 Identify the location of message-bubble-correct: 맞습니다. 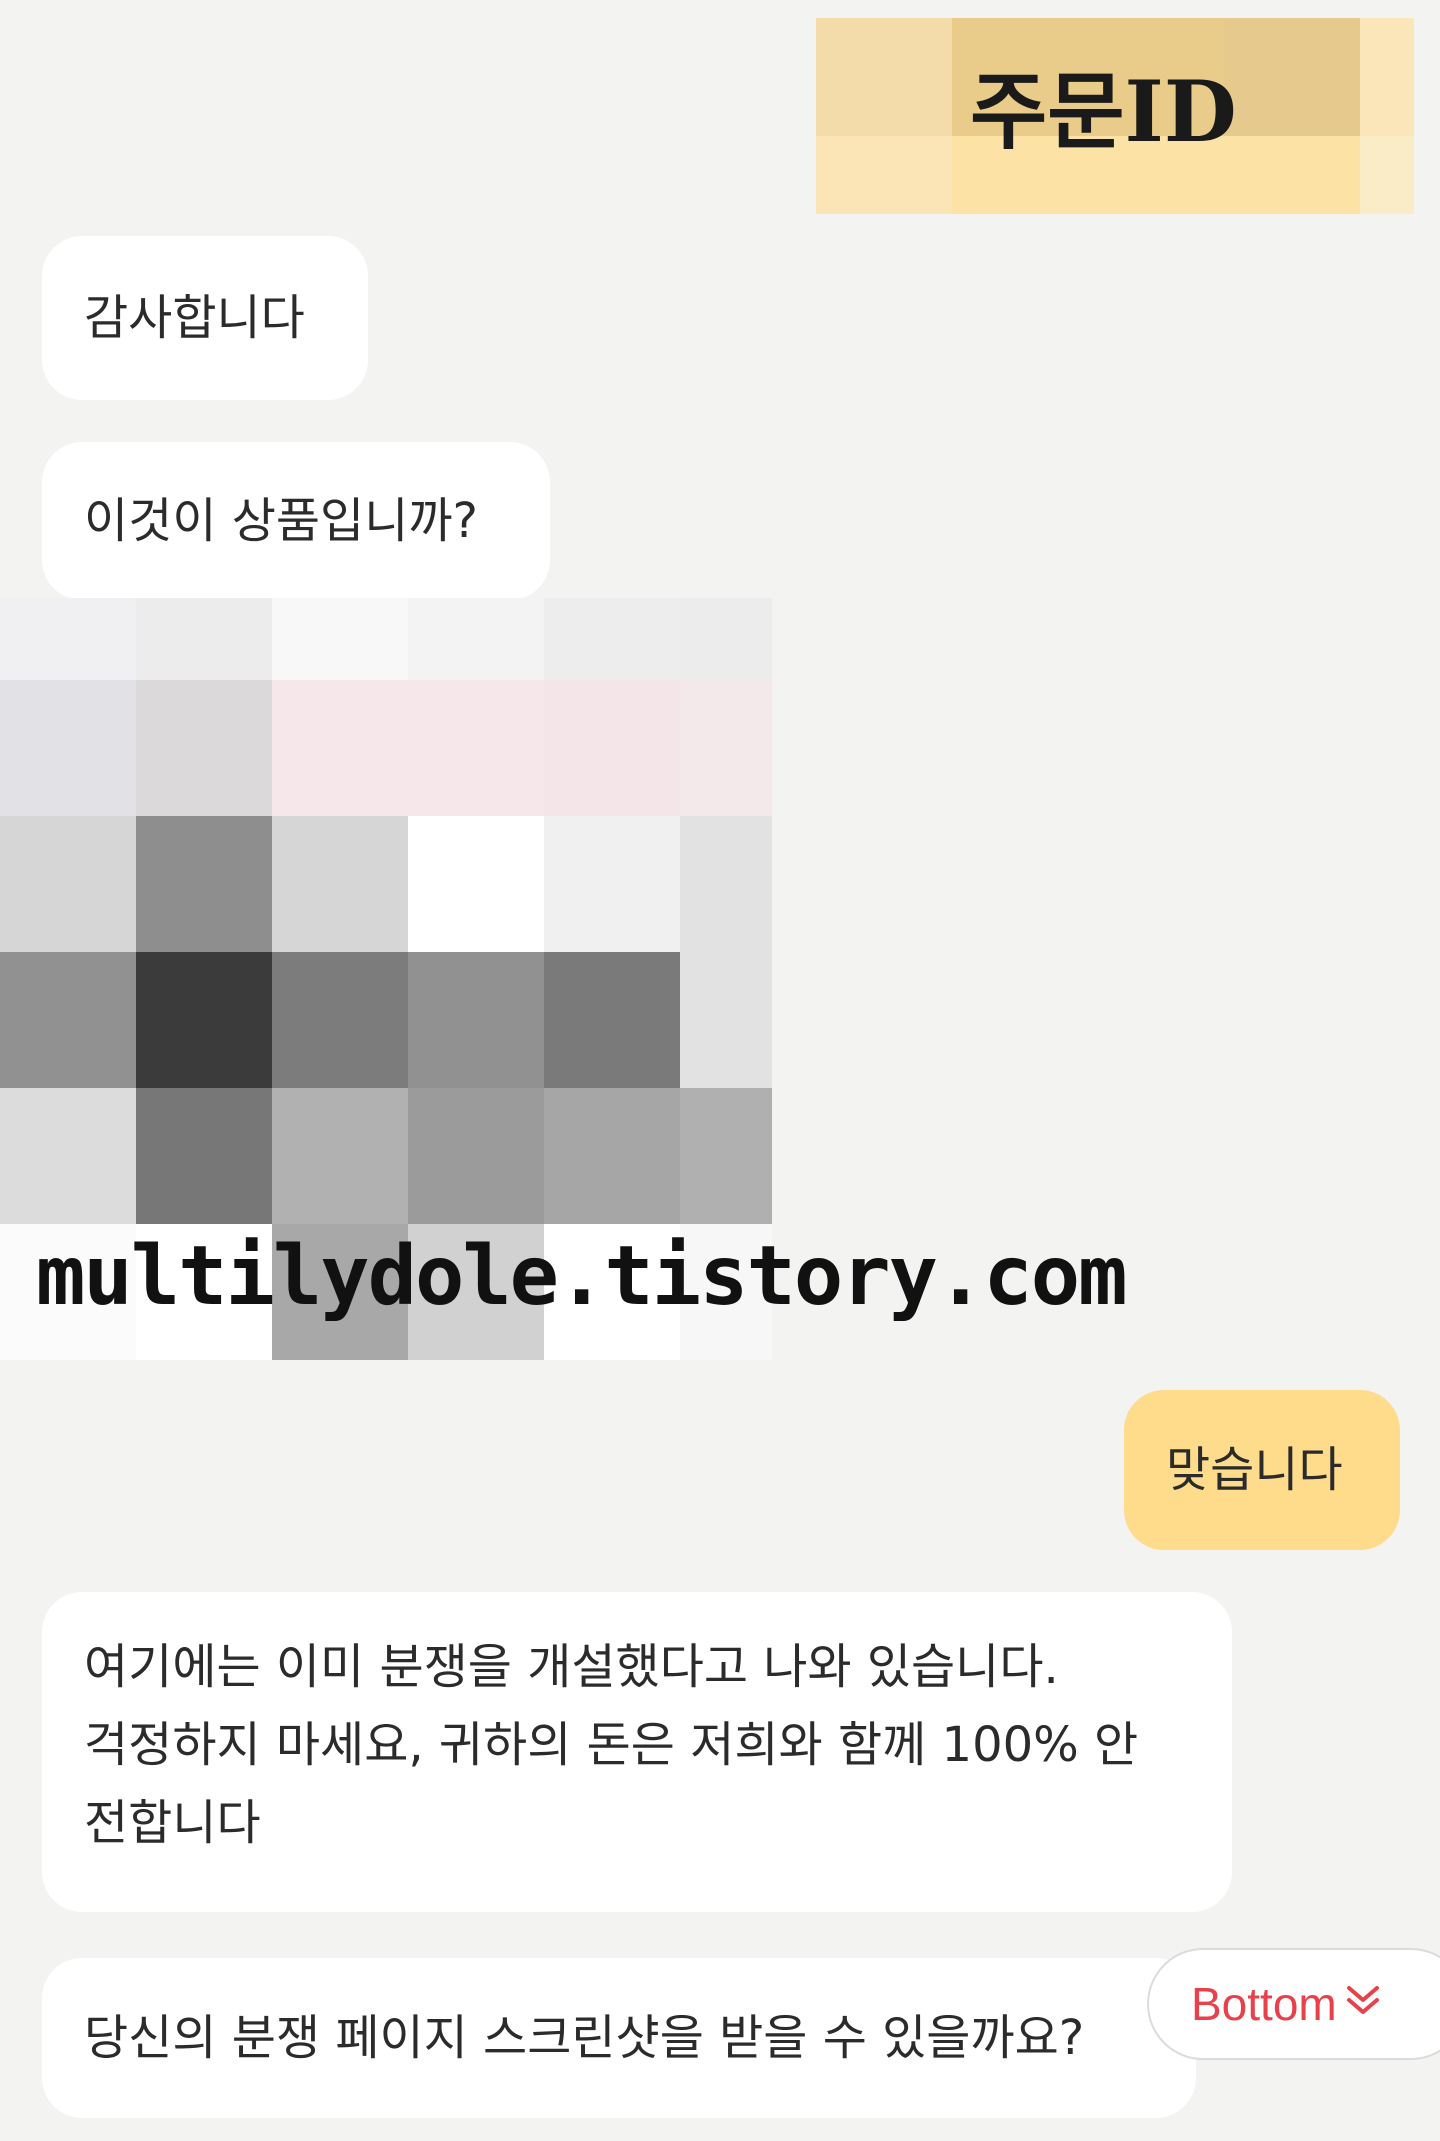
(1262, 1470).